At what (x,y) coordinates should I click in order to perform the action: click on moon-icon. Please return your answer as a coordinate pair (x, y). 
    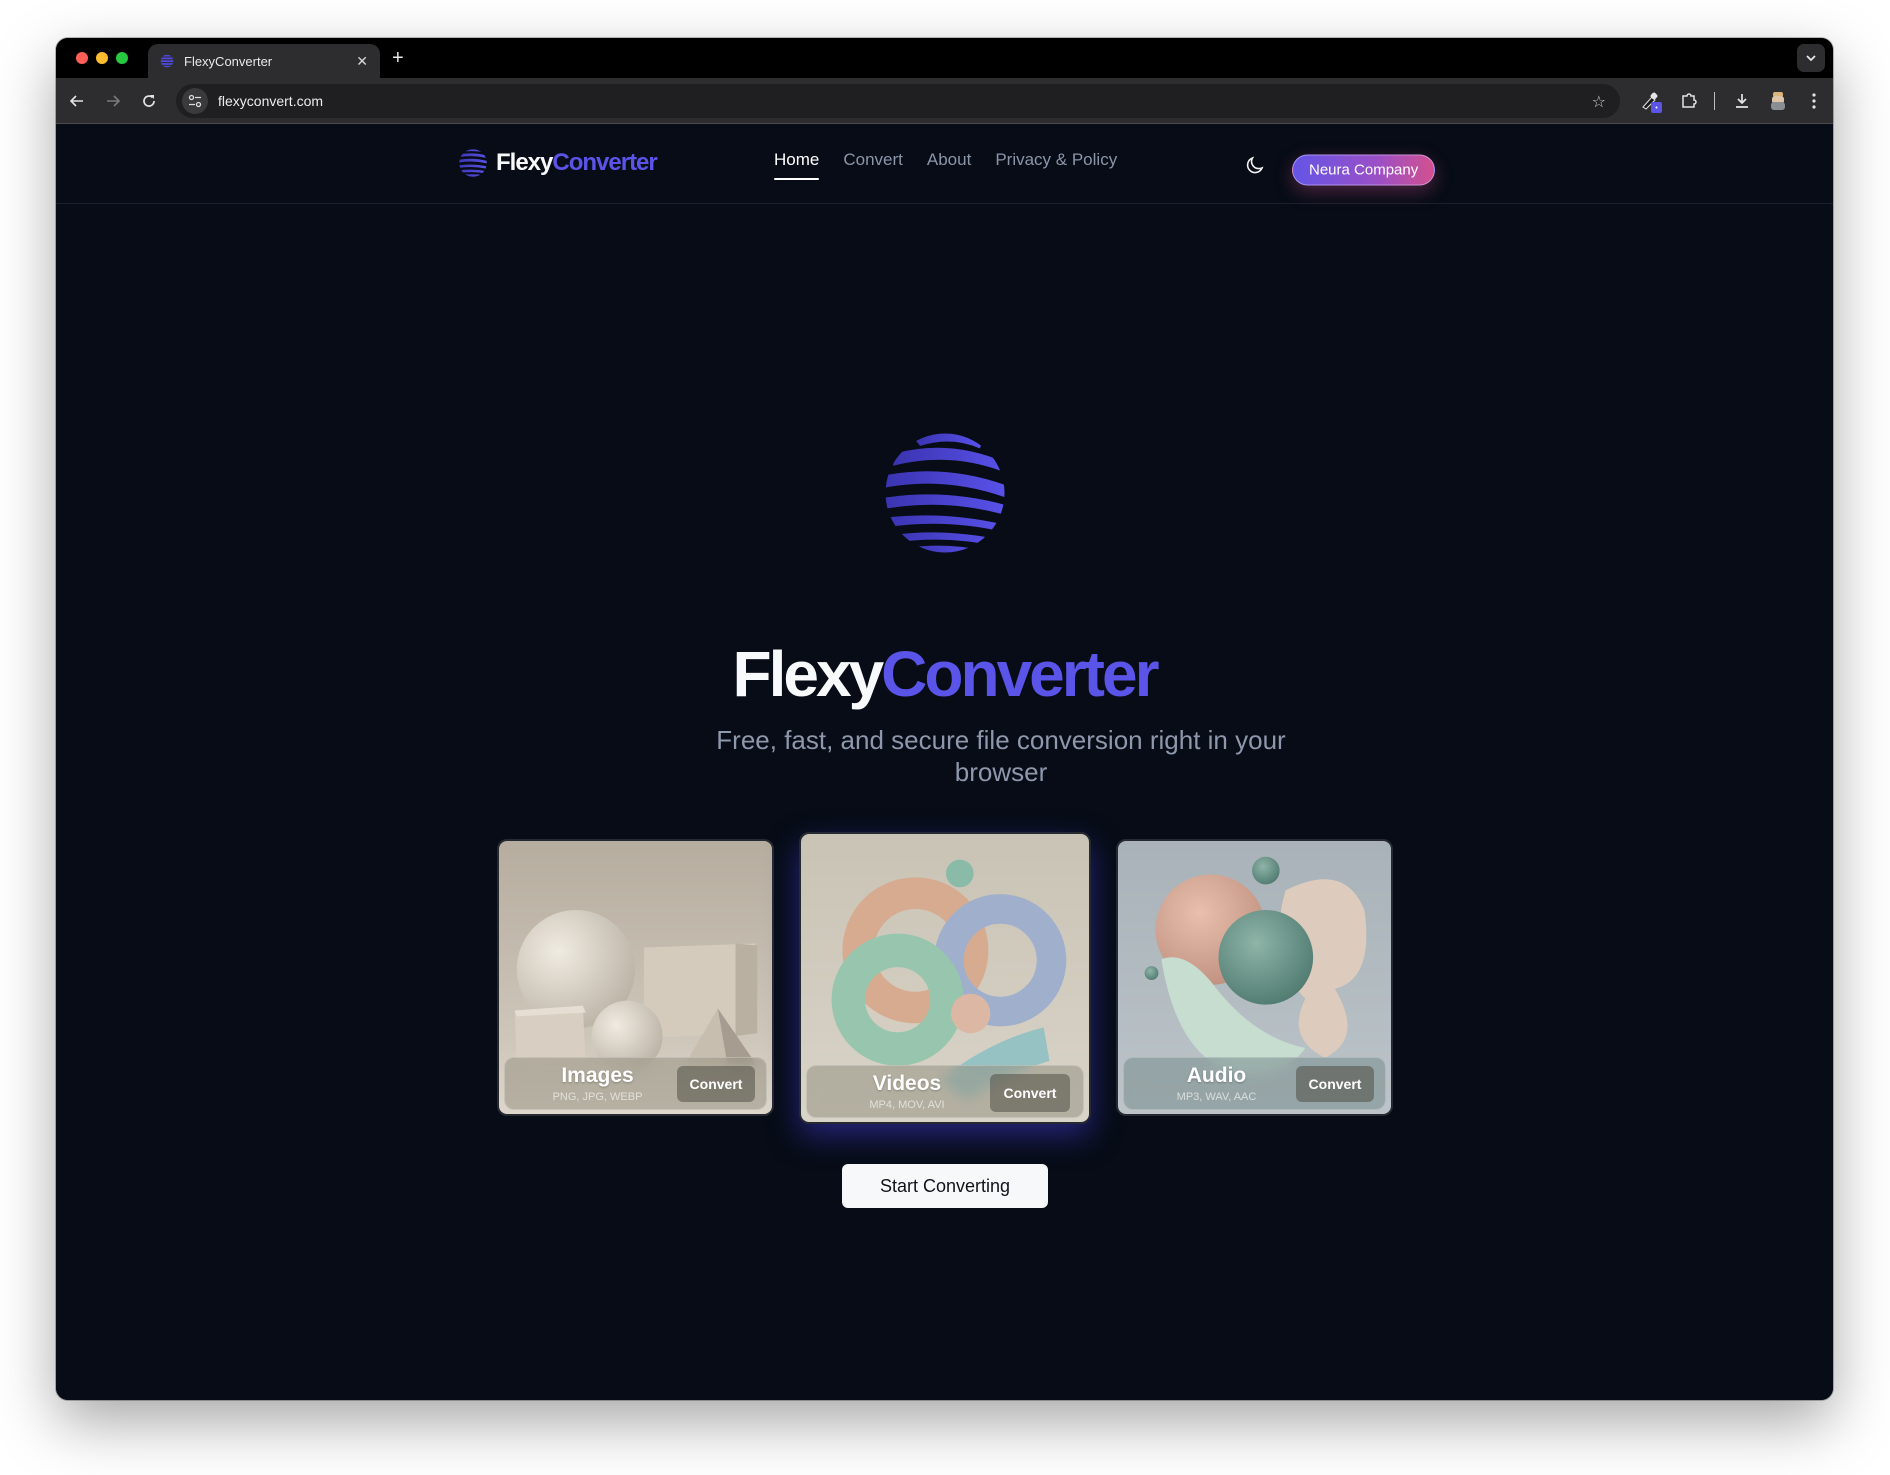
    Looking at the image, I should click on (1255, 165).